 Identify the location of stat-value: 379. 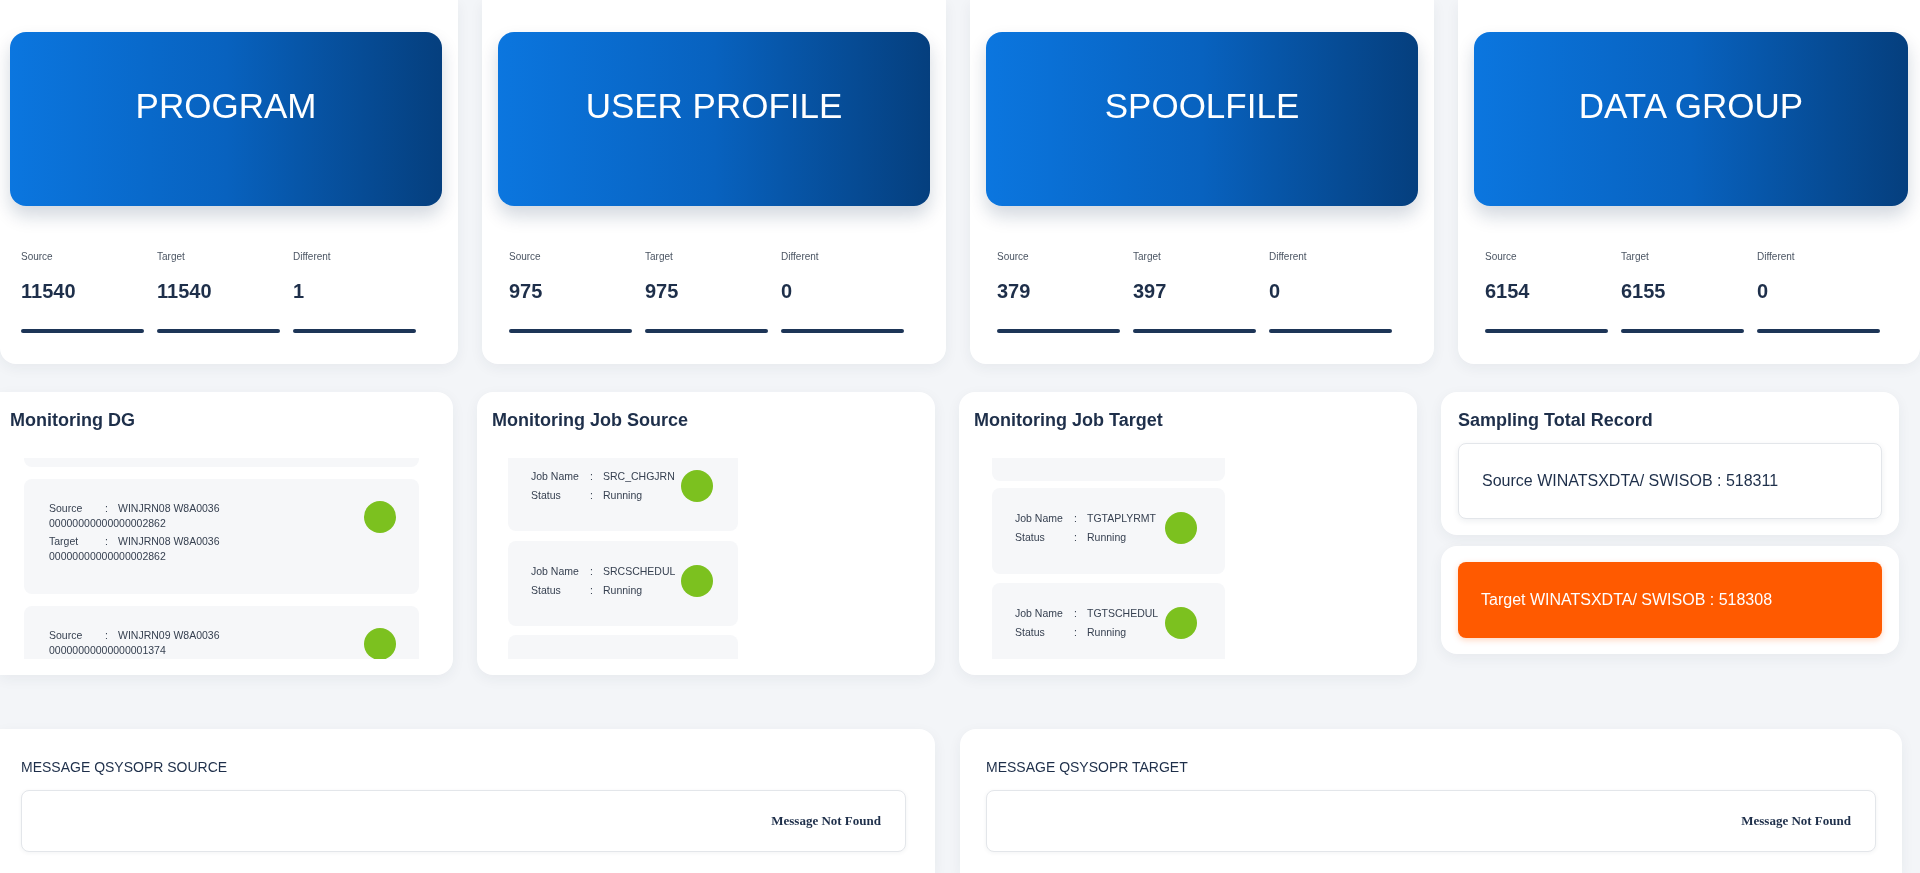
(1014, 291).